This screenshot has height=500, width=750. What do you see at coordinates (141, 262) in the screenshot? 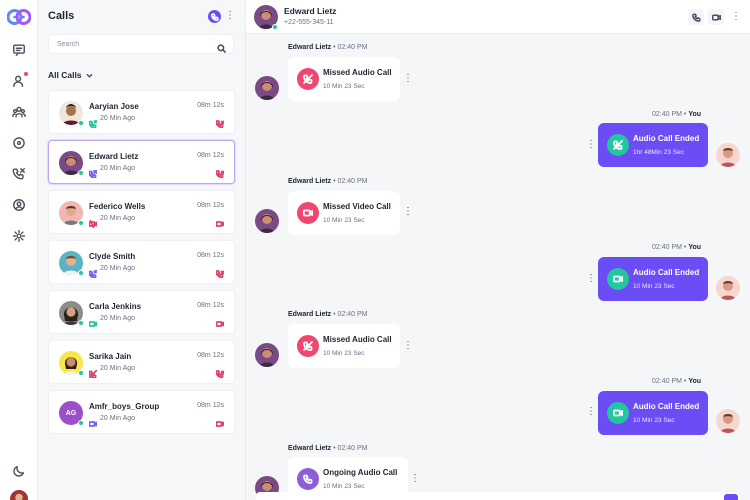
I see `call-item: Clyde Smith 20 Min Ago 08m 12s` at bounding box center [141, 262].